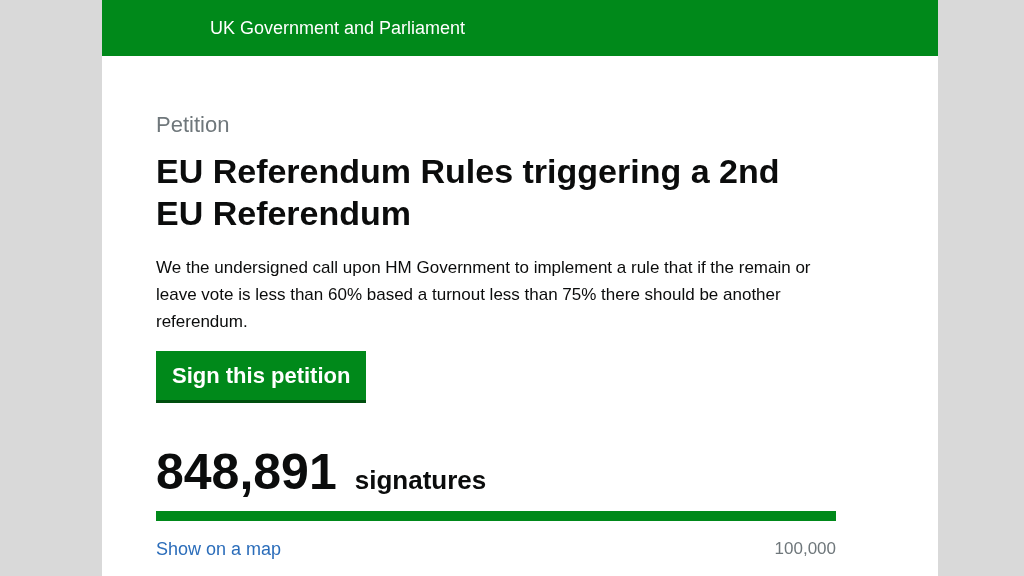 The image size is (1024, 576). I want to click on signatures-label: signatures, so click(420, 480).